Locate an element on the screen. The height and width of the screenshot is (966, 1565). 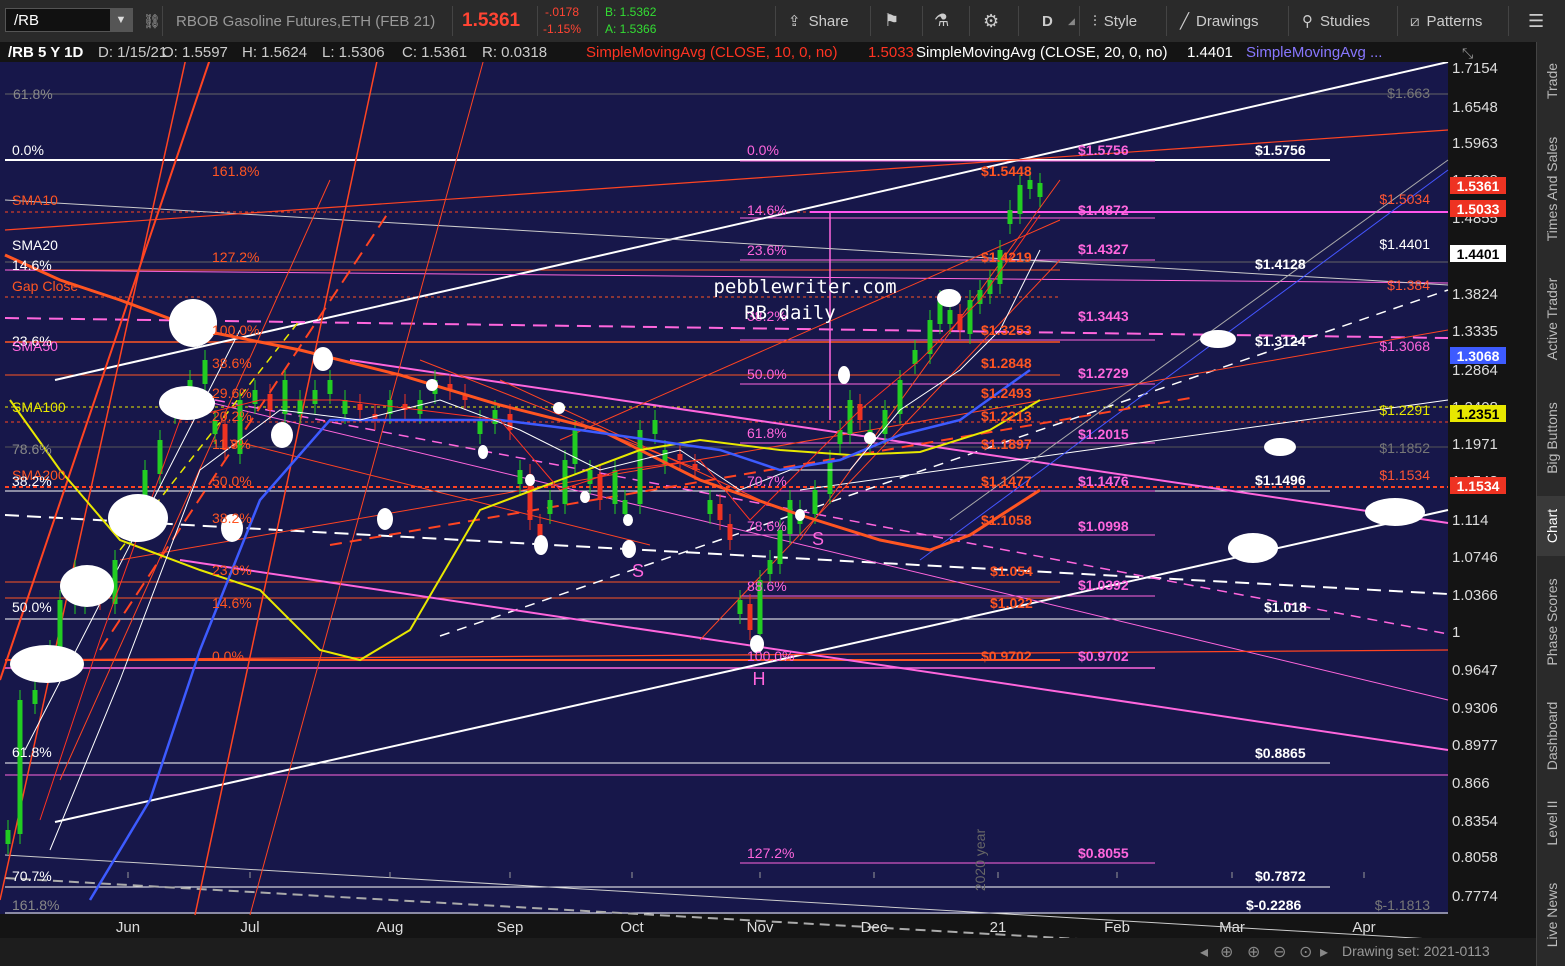
sidebar-tab-active-trader: Active Trader is located at coordinates (1551, 319).